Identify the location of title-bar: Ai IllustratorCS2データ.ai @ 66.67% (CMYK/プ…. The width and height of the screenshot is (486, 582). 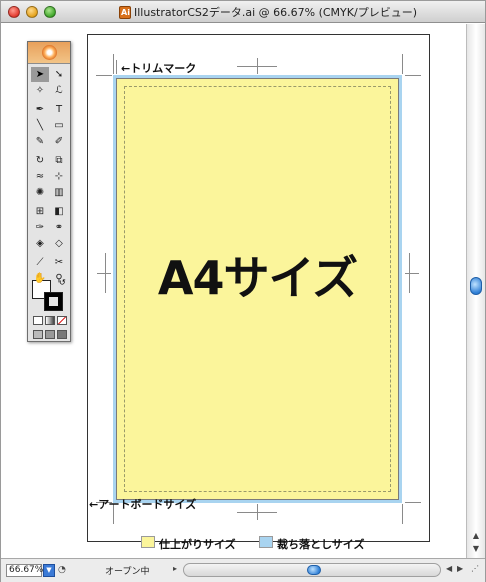
(243, 12).